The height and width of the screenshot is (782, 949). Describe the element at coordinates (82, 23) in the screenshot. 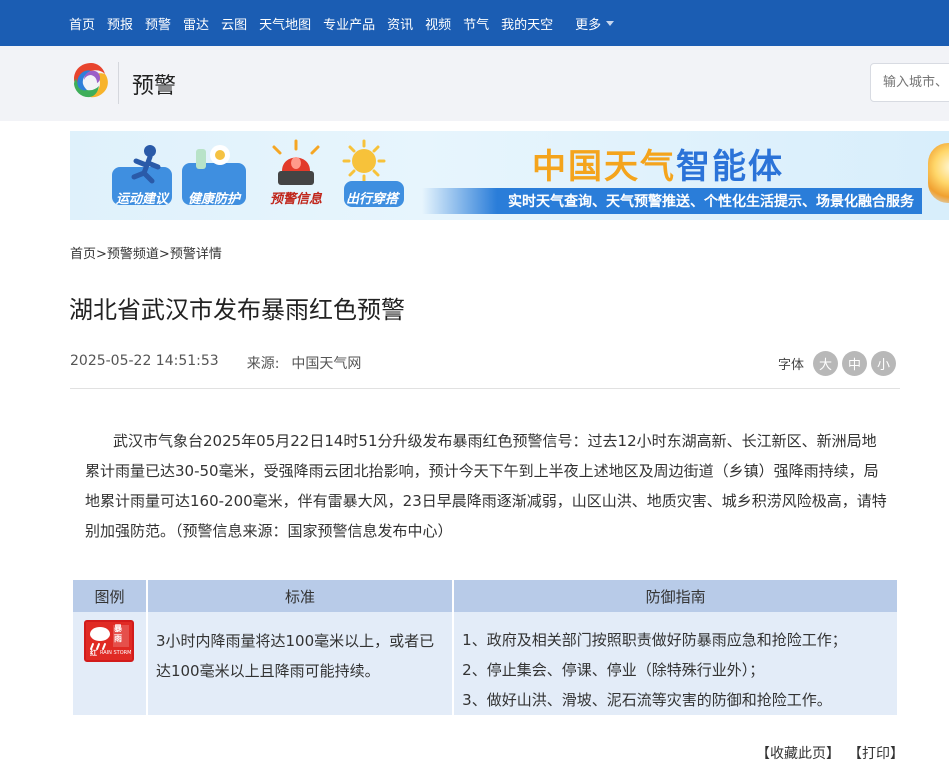

I see `nav-item-home: 首页` at that location.